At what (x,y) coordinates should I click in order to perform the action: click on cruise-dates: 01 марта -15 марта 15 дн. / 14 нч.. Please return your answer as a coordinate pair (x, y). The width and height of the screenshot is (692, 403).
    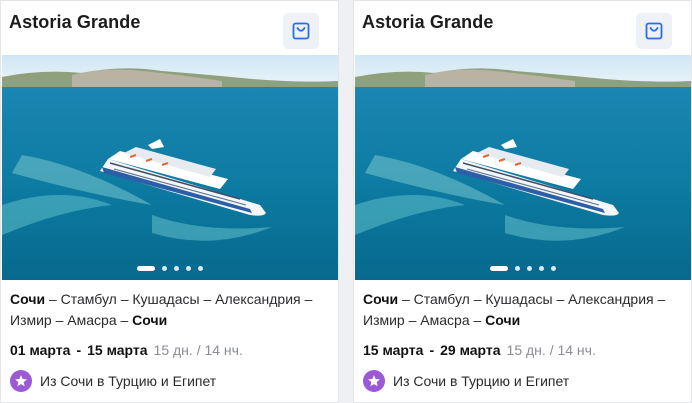
    Looking at the image, I should click on (126, 350).